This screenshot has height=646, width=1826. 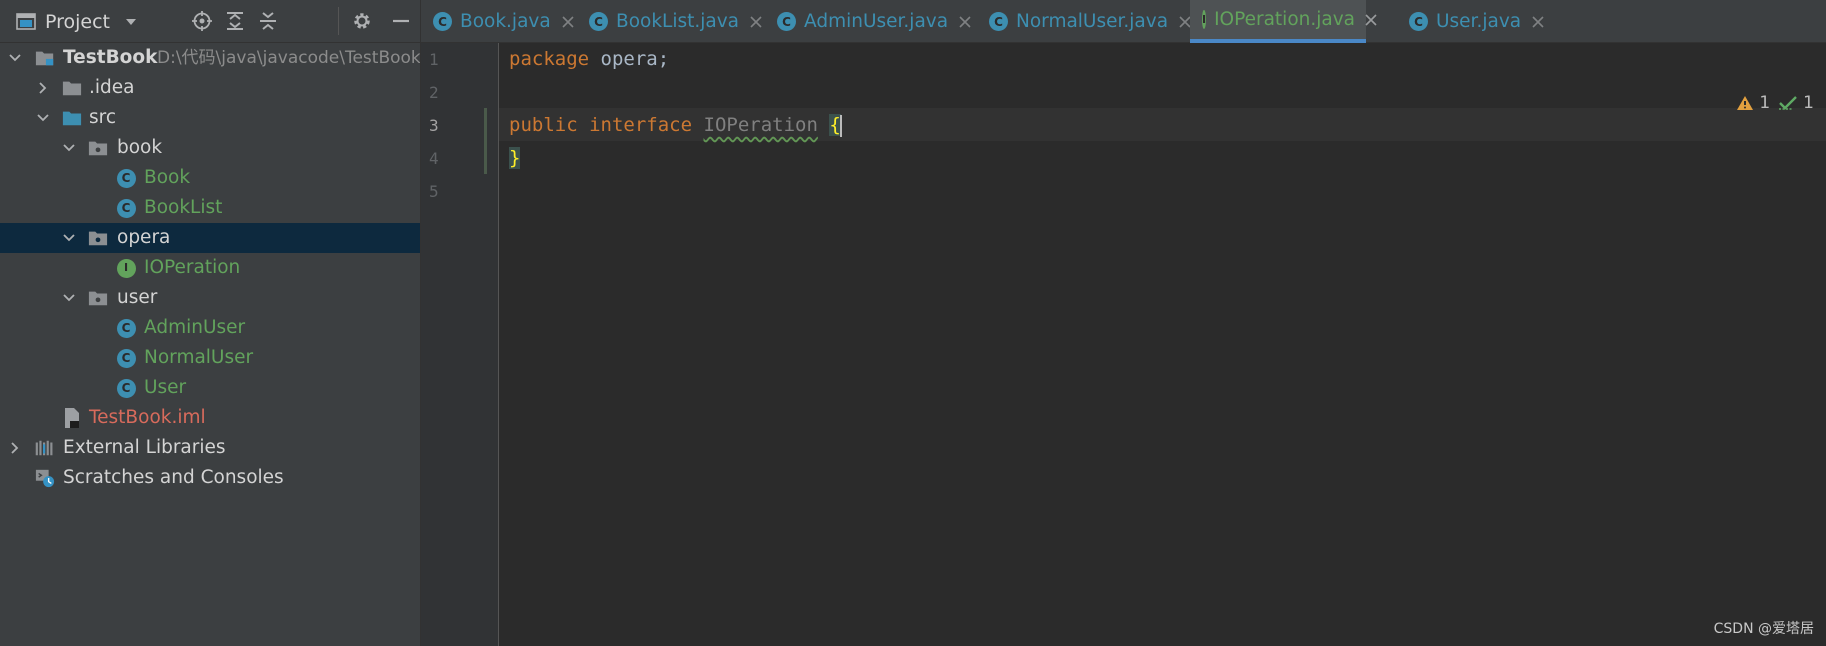 What do you see at coordinates (26, 21) in the screenshot?
I see `project-window-icon` at bounding box center [26, 21].